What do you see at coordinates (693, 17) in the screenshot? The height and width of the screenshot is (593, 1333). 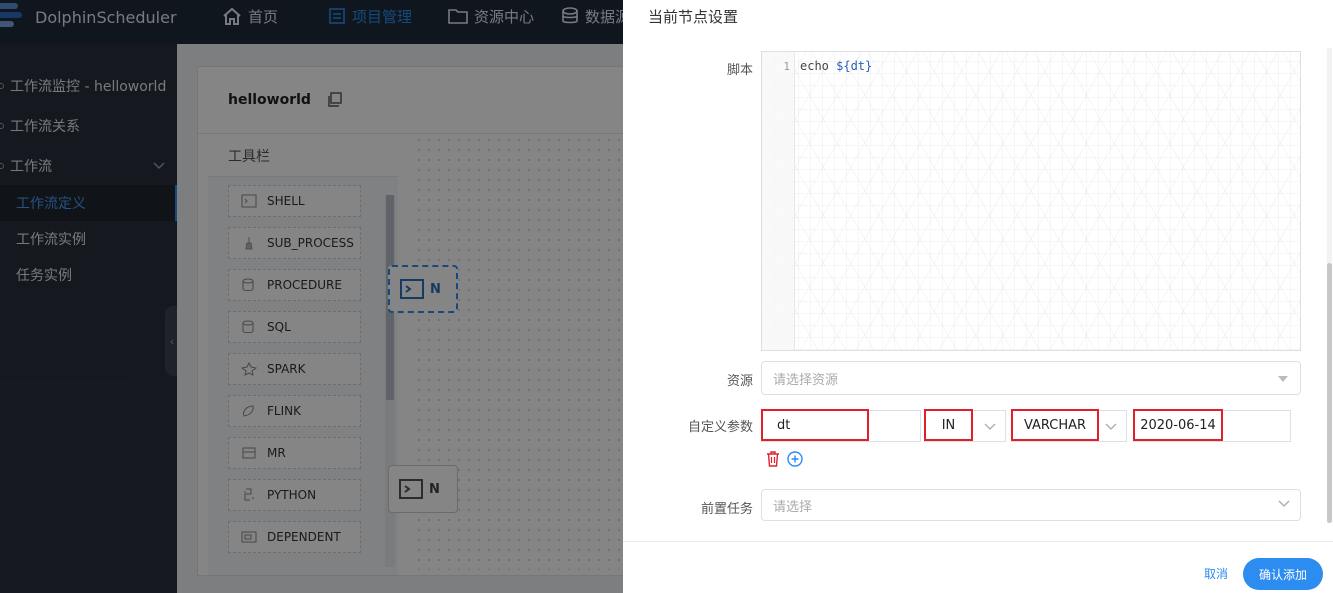 I see `drawer-title: 当前节点设置` at bounding box center [693, 17].